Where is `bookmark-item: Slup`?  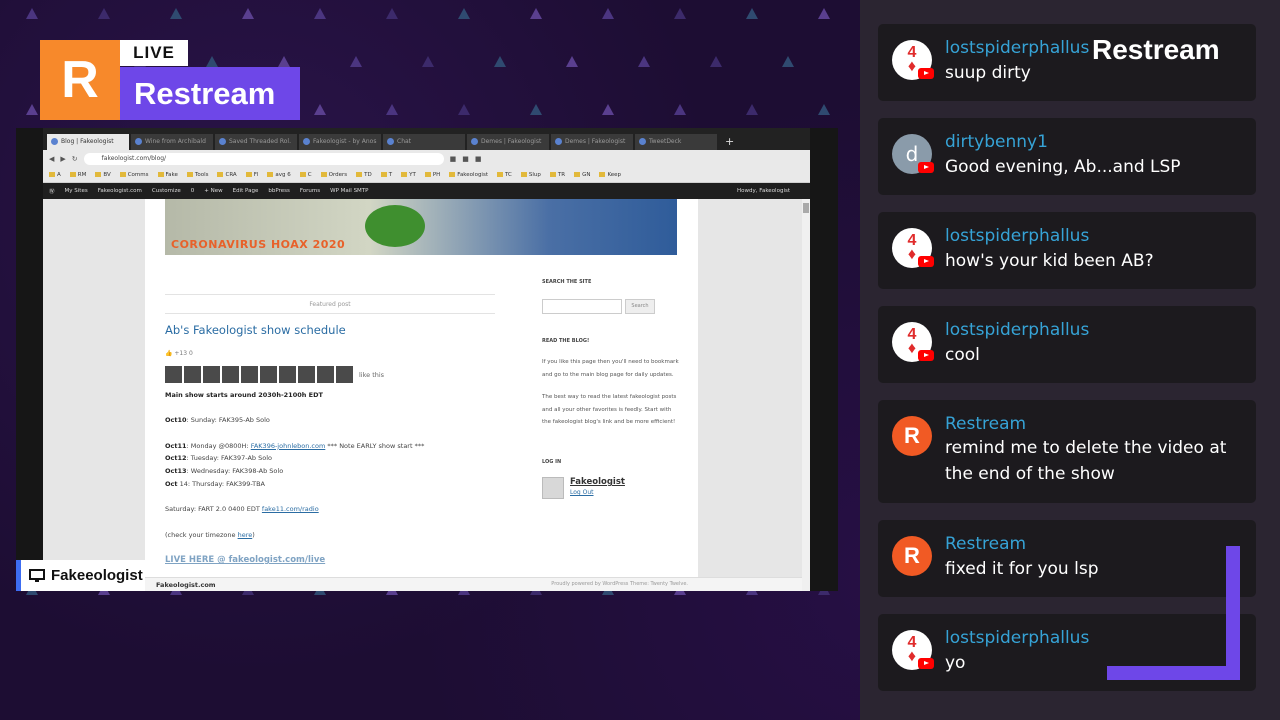
bookmark-item: Slup is located at coordinates (530, 175).